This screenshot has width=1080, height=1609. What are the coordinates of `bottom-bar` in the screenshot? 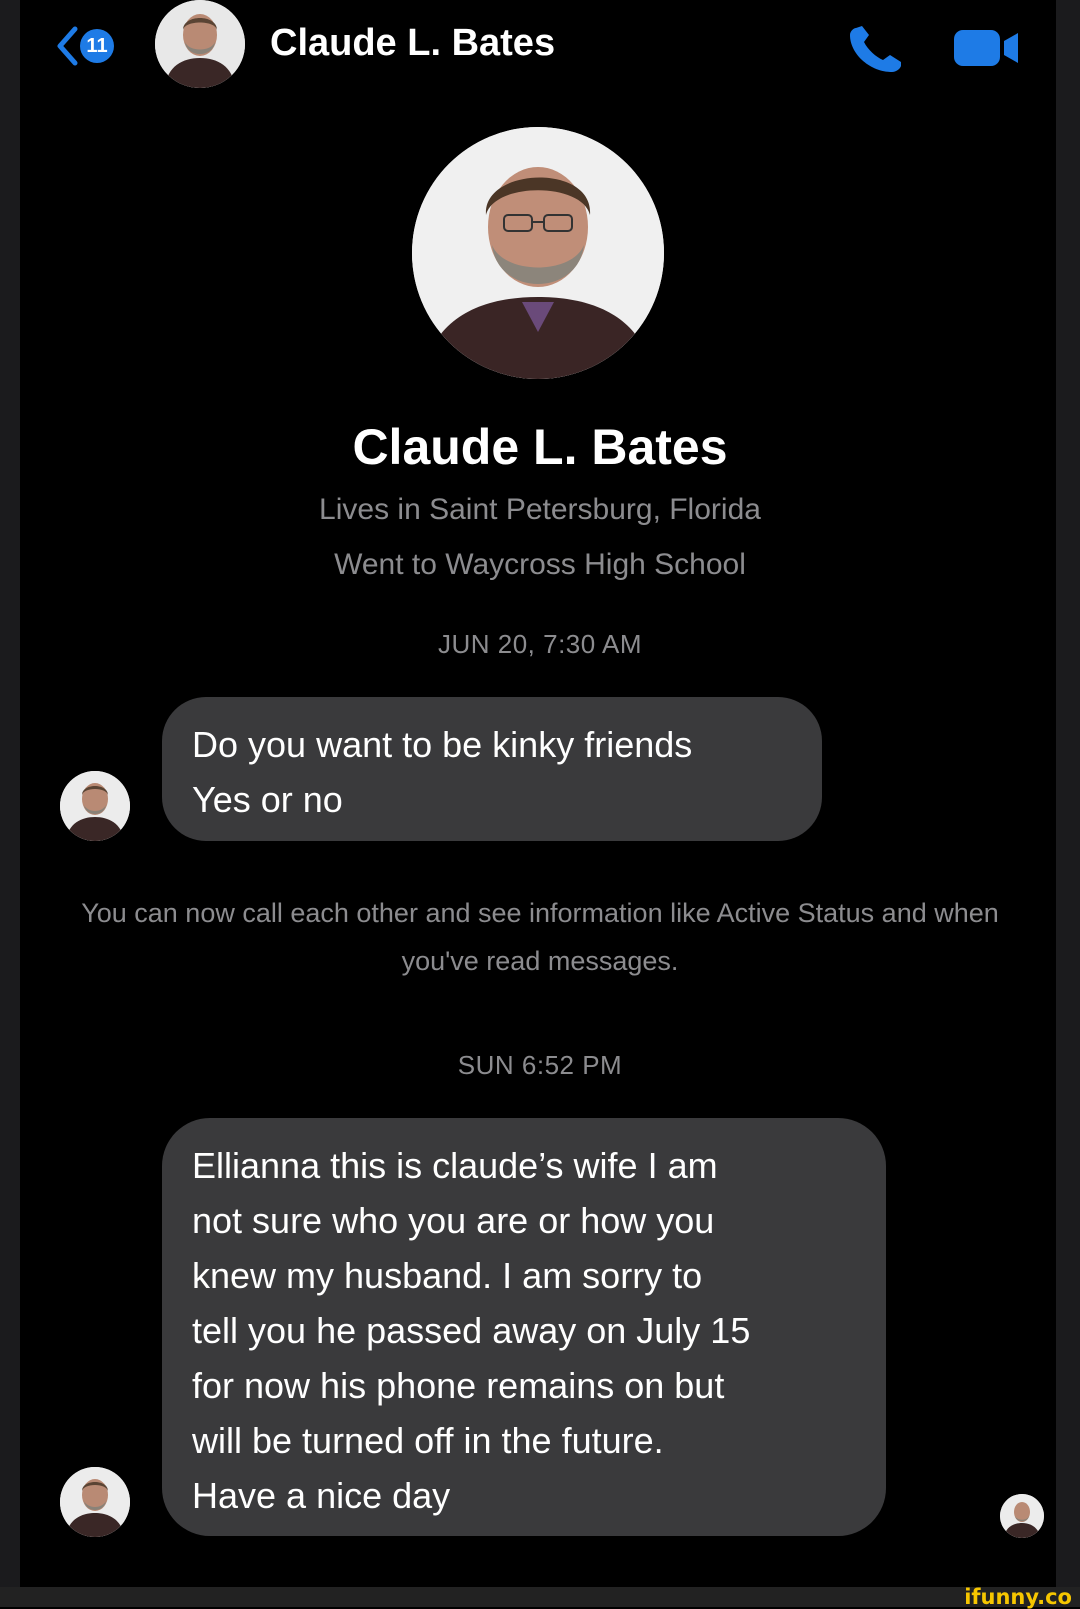 It's located at (540, 1597).